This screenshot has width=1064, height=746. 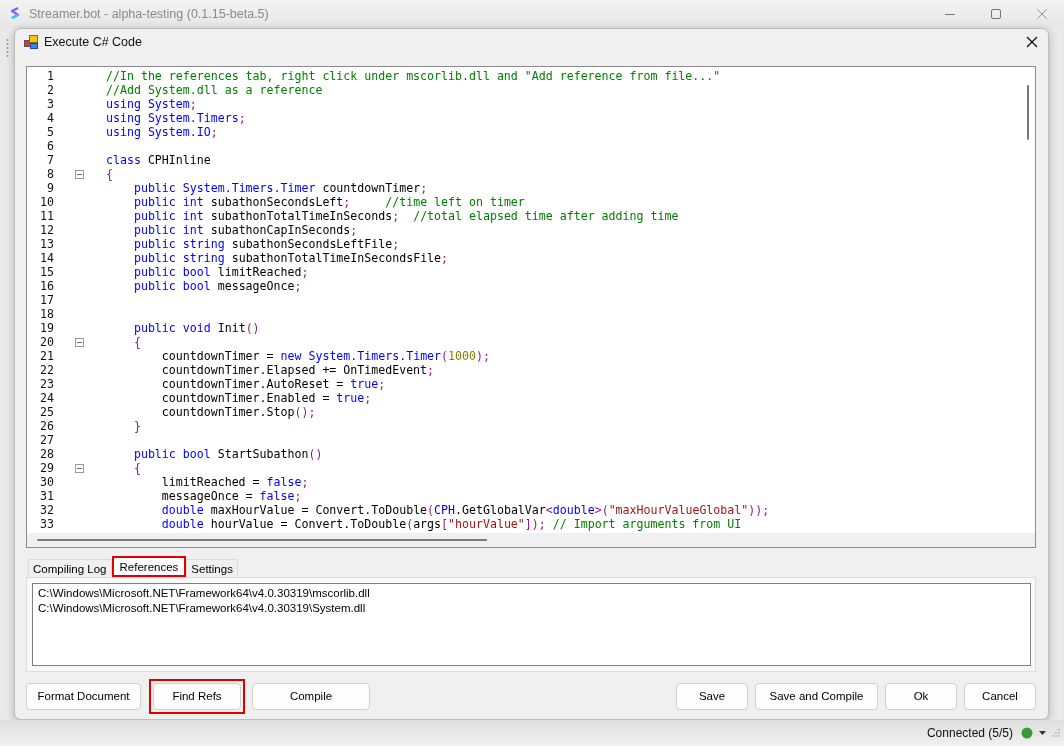 What do you see at coordinates (50, 118) in the screenshot?
I see `line-number: 4` at bounding box center [50, 118].